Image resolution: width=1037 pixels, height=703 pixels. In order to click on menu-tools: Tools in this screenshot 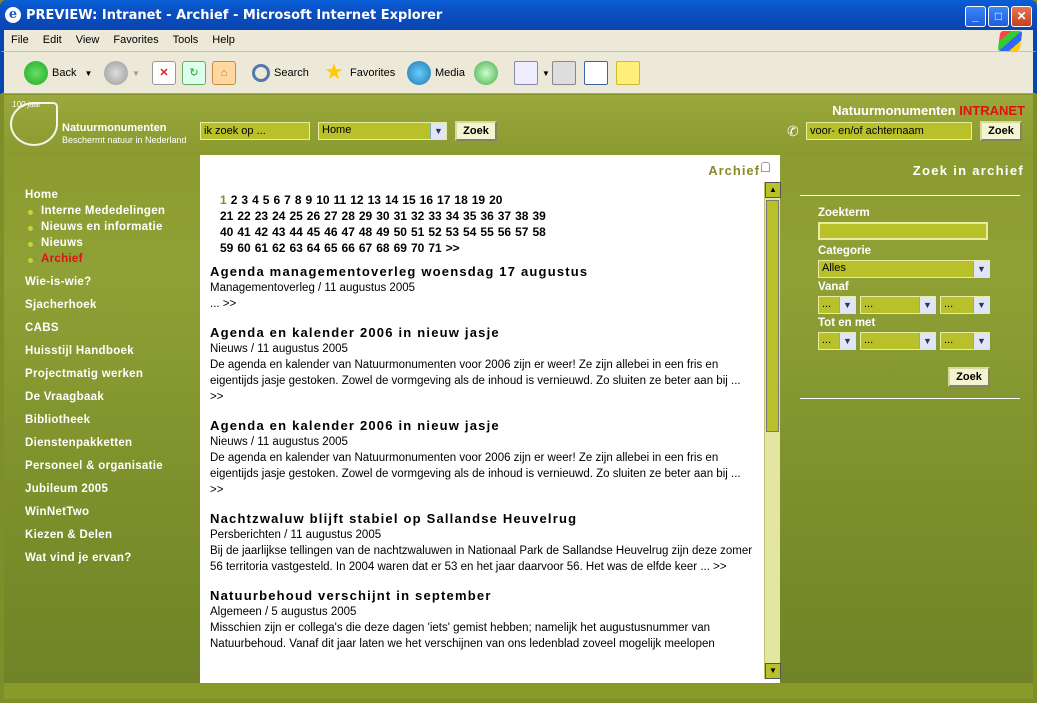, I will do `click(186, 38)`.